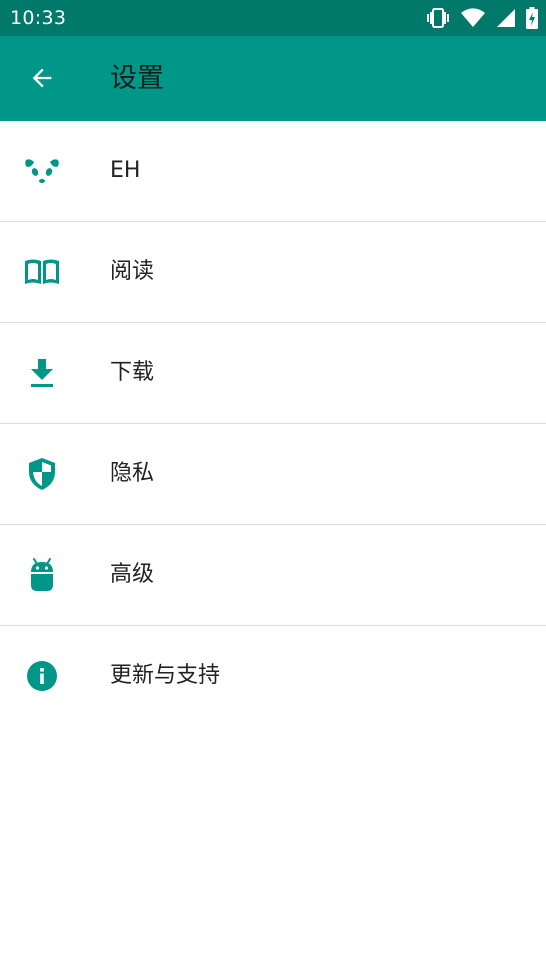 This screenshot has height=970, width=546. What do you see at coordinates (42, 171) in the screenshot?
I see `panda-icon` at bounding box center [42, 171].